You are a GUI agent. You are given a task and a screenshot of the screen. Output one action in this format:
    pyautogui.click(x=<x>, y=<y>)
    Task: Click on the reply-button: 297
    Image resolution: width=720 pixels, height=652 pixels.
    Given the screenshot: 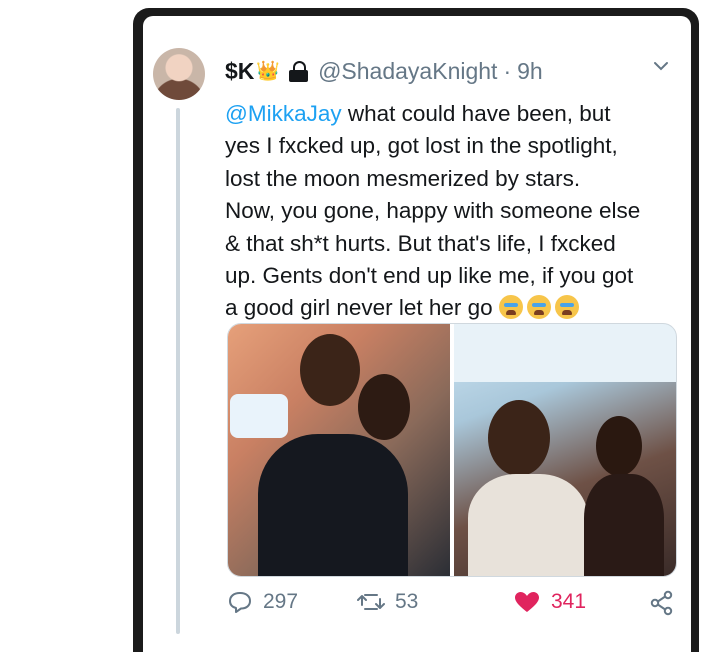 What is the action you would take?
    pyautogui.click(x=262, y=602)
    